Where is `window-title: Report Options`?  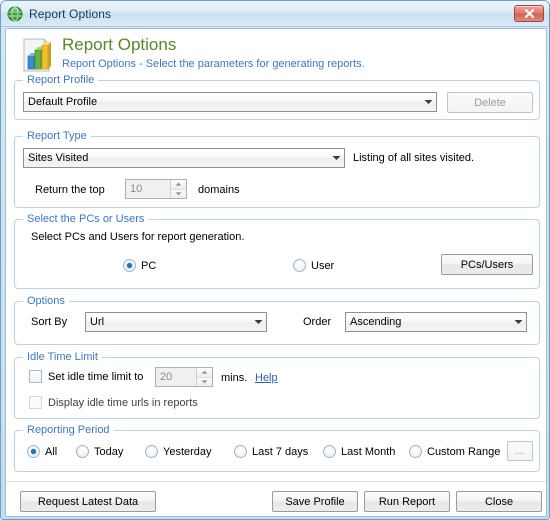 window-title: Report Options is located at coordinates (70, 13).